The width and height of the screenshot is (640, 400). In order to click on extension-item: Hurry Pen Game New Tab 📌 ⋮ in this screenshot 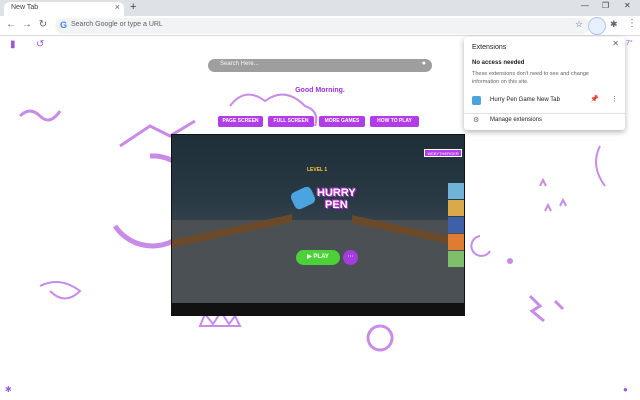, I will do `click(544, 102)`.